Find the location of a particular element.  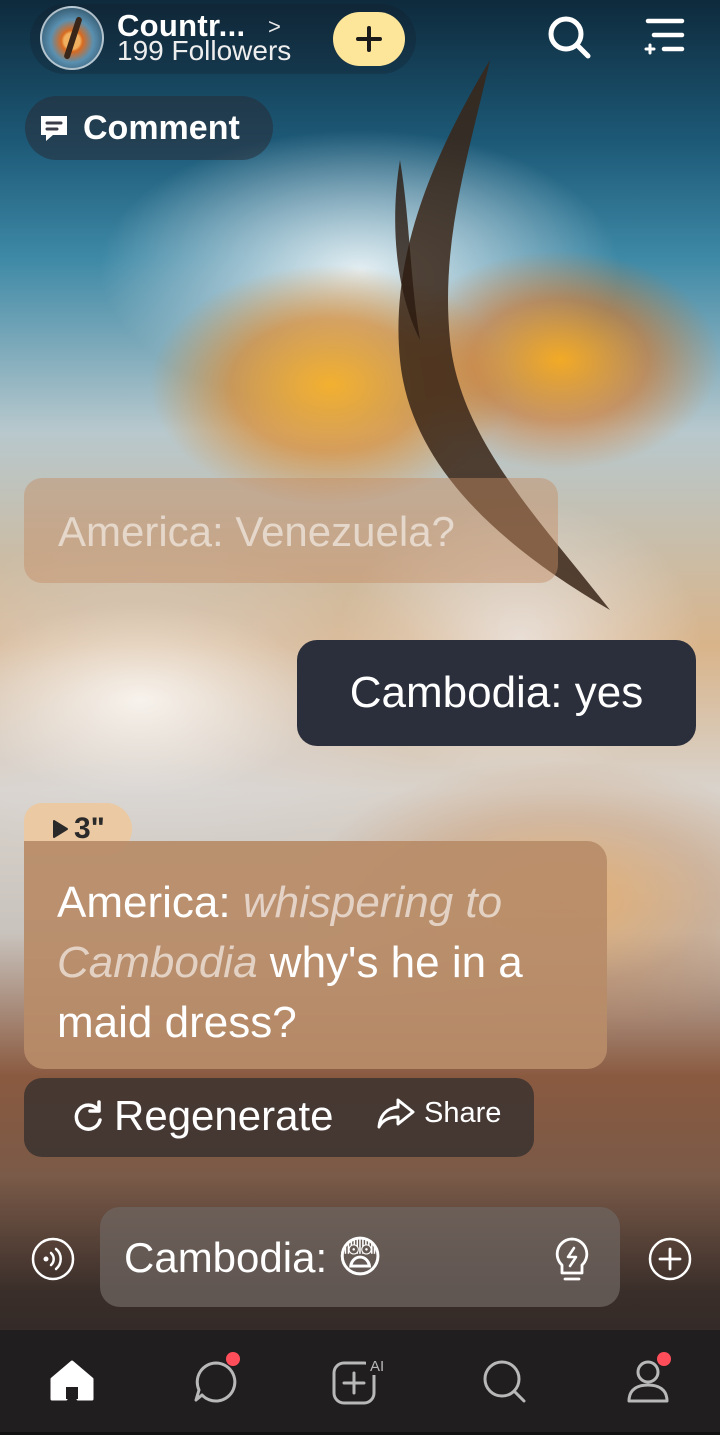

follow-button is located at coordinates (369, 39).